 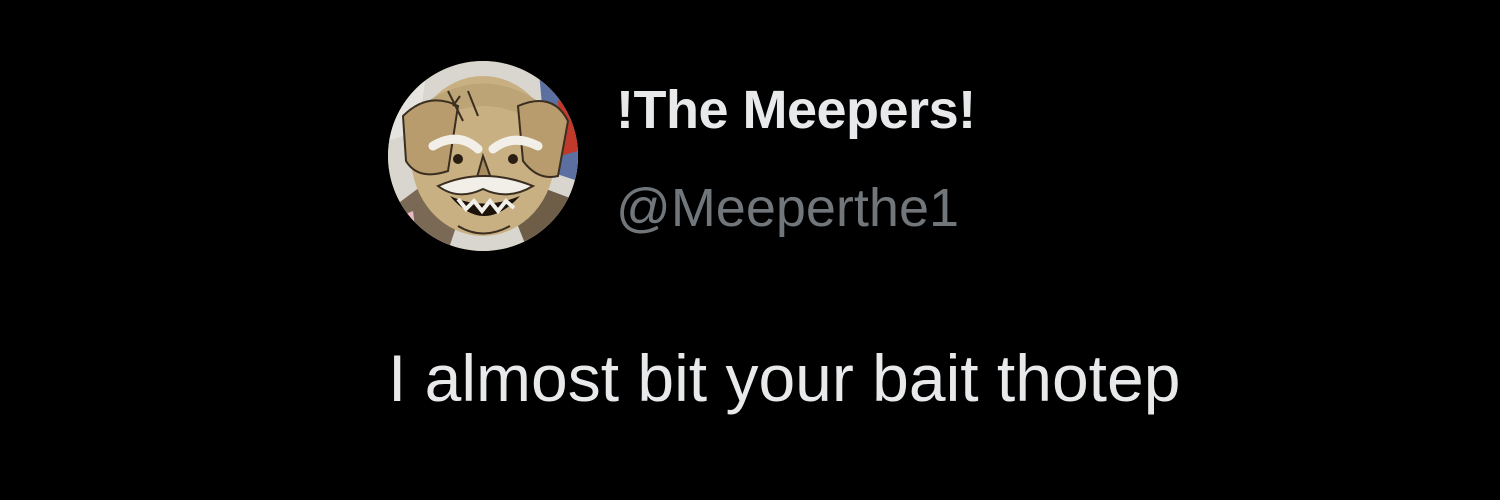 What do you see at coordinates (796, 110) in the screenshot?
I see `display-name: !The Meepers!` at bounding box center [796, 110].